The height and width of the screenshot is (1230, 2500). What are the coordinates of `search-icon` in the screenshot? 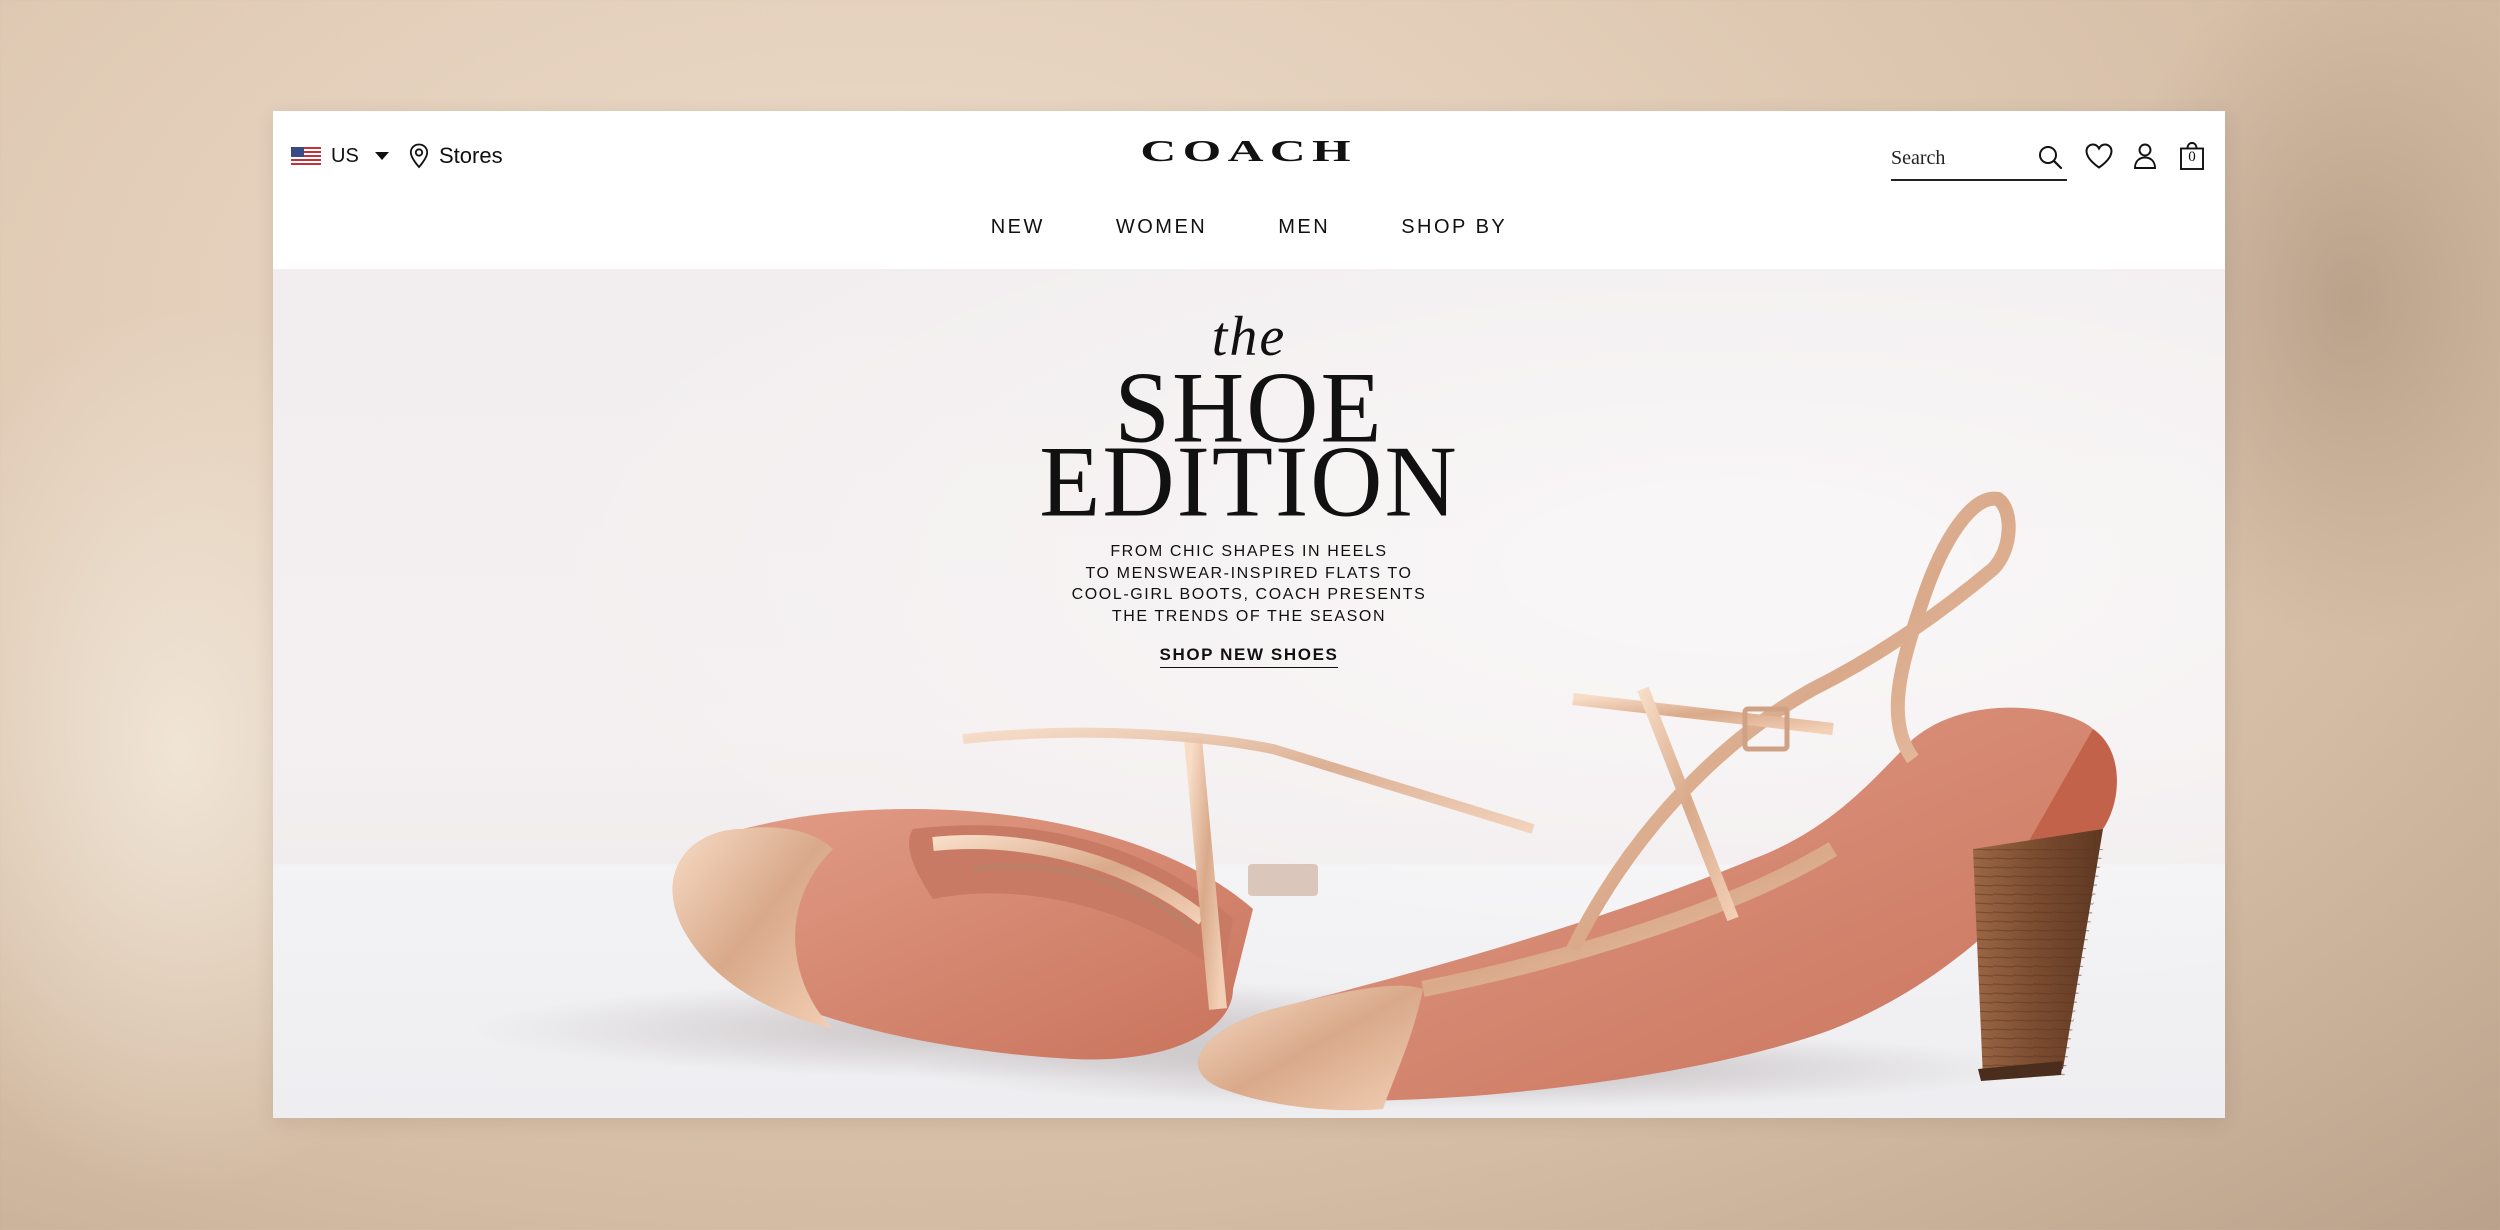 It's located at (2050, 157).